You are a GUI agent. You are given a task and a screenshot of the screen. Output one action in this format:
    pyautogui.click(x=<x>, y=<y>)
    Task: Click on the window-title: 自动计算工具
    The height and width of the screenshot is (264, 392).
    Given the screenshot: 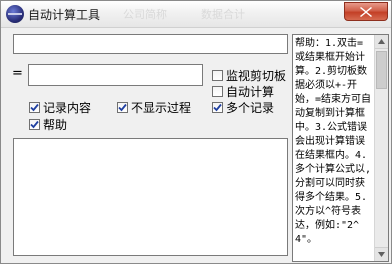 What is the action you would take?
    pyautogui.click(x=64, y=15)
    